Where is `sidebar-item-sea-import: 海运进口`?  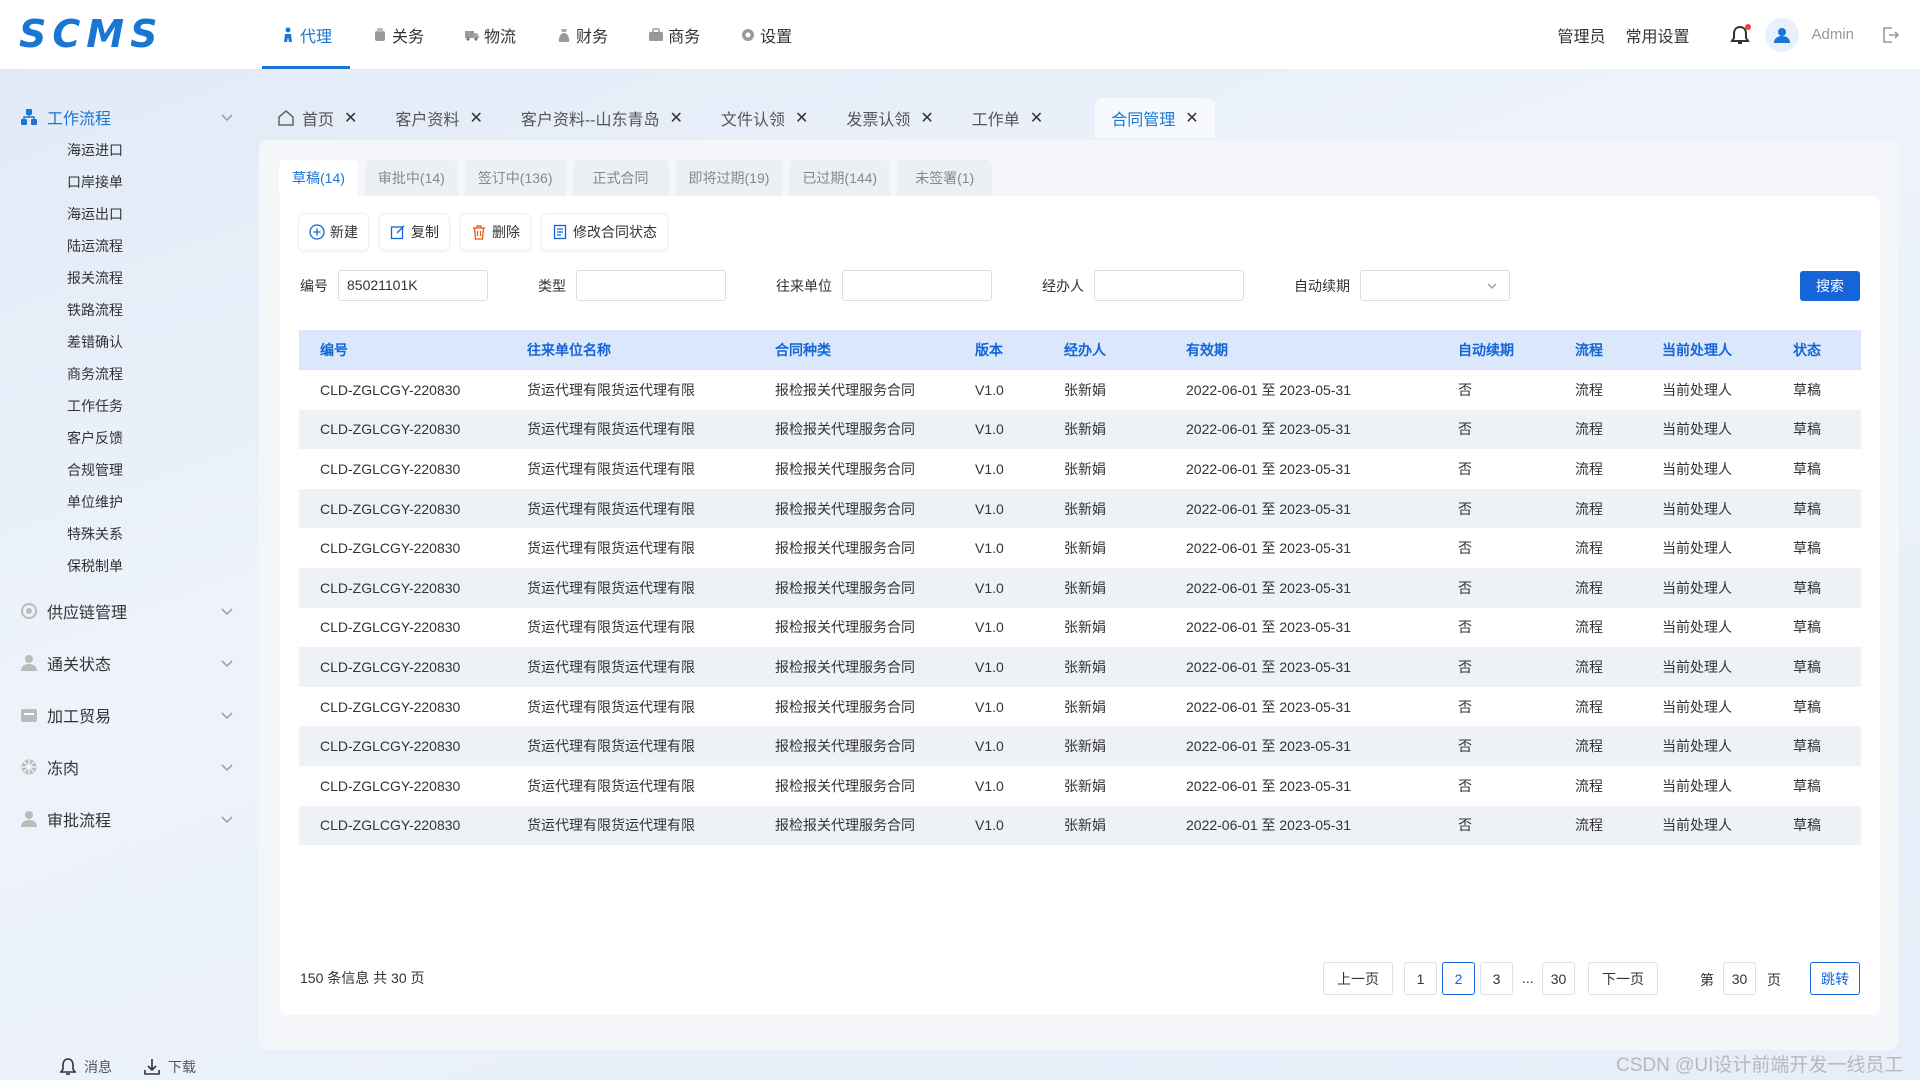
sidebar-item-sea-import: 海运进口 is located at coordinates (95, 150).